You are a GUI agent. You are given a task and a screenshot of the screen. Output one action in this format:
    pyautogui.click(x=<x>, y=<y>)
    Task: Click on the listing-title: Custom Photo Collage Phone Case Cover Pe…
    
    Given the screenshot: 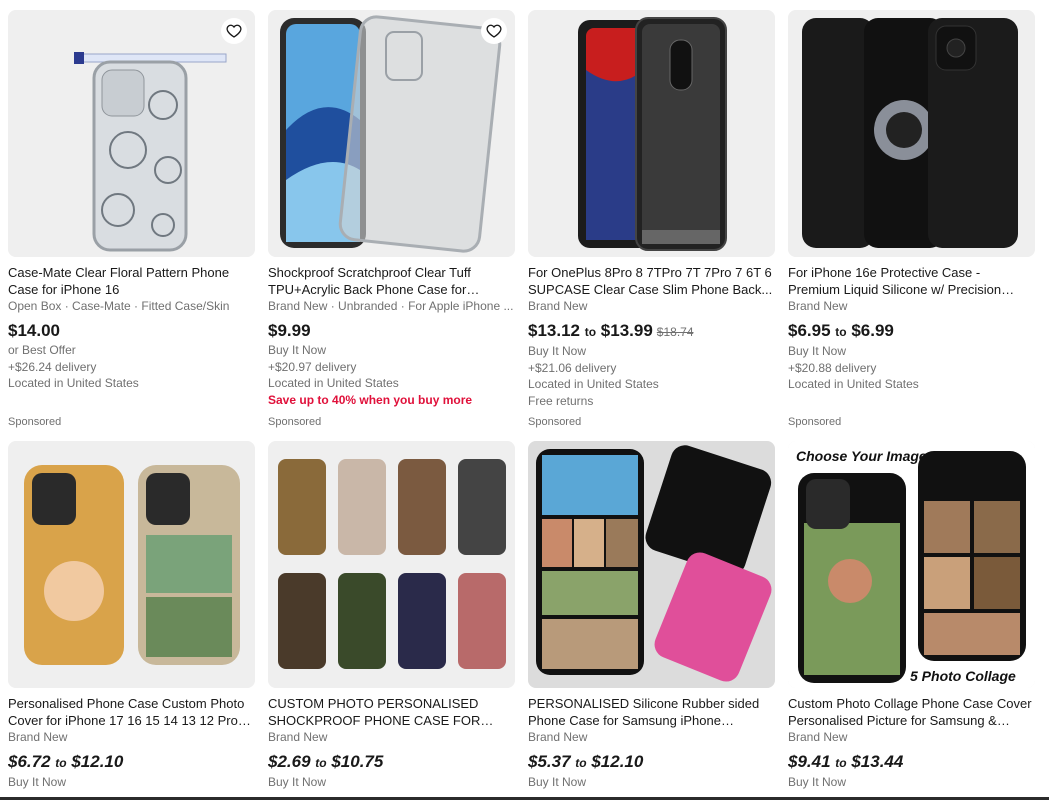 What is the action you would take?
    pyautogui.click(x=911, y=712)
    